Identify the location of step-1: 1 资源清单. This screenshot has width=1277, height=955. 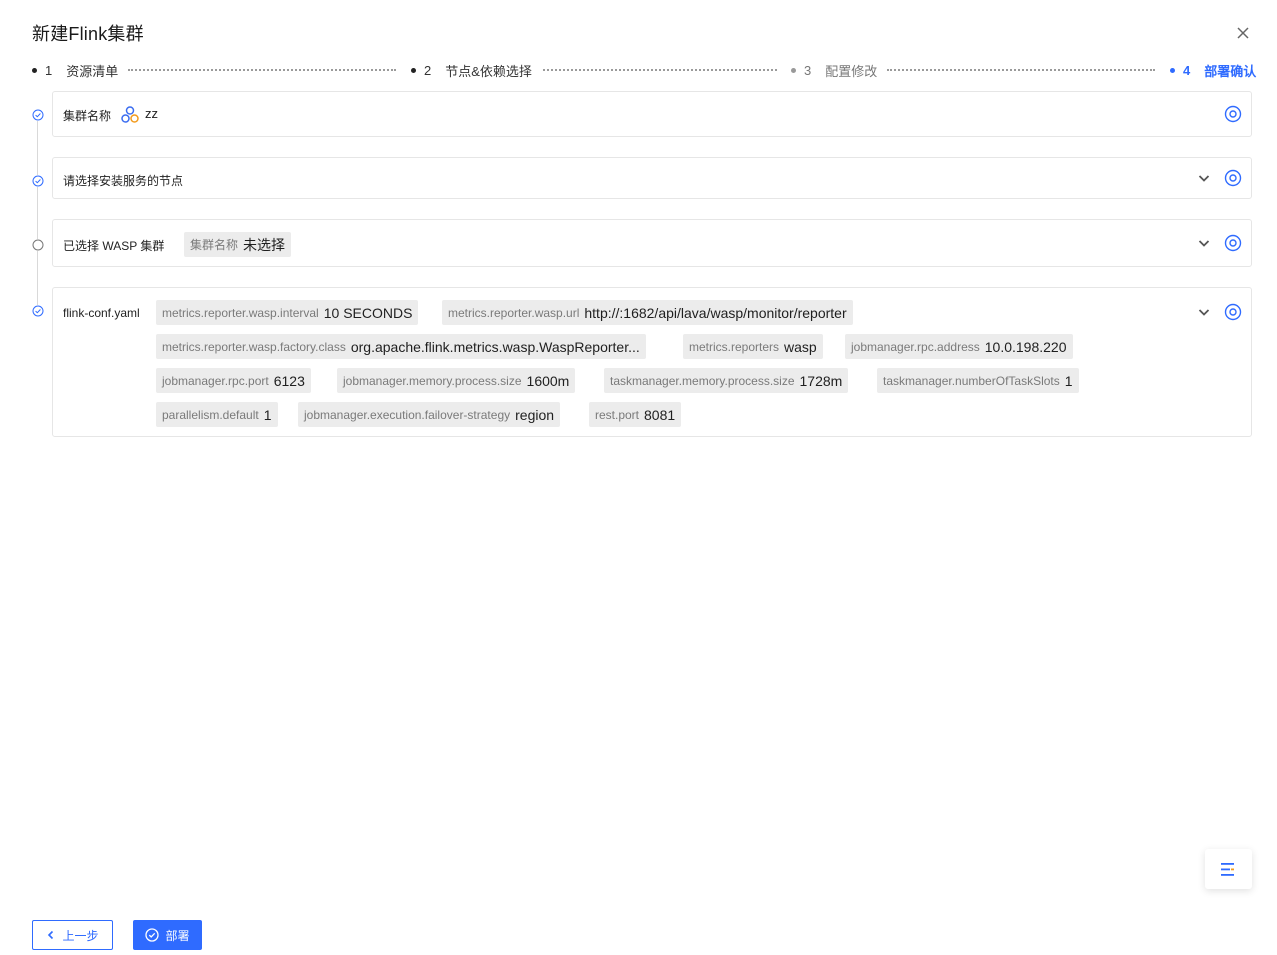
(75, 70).